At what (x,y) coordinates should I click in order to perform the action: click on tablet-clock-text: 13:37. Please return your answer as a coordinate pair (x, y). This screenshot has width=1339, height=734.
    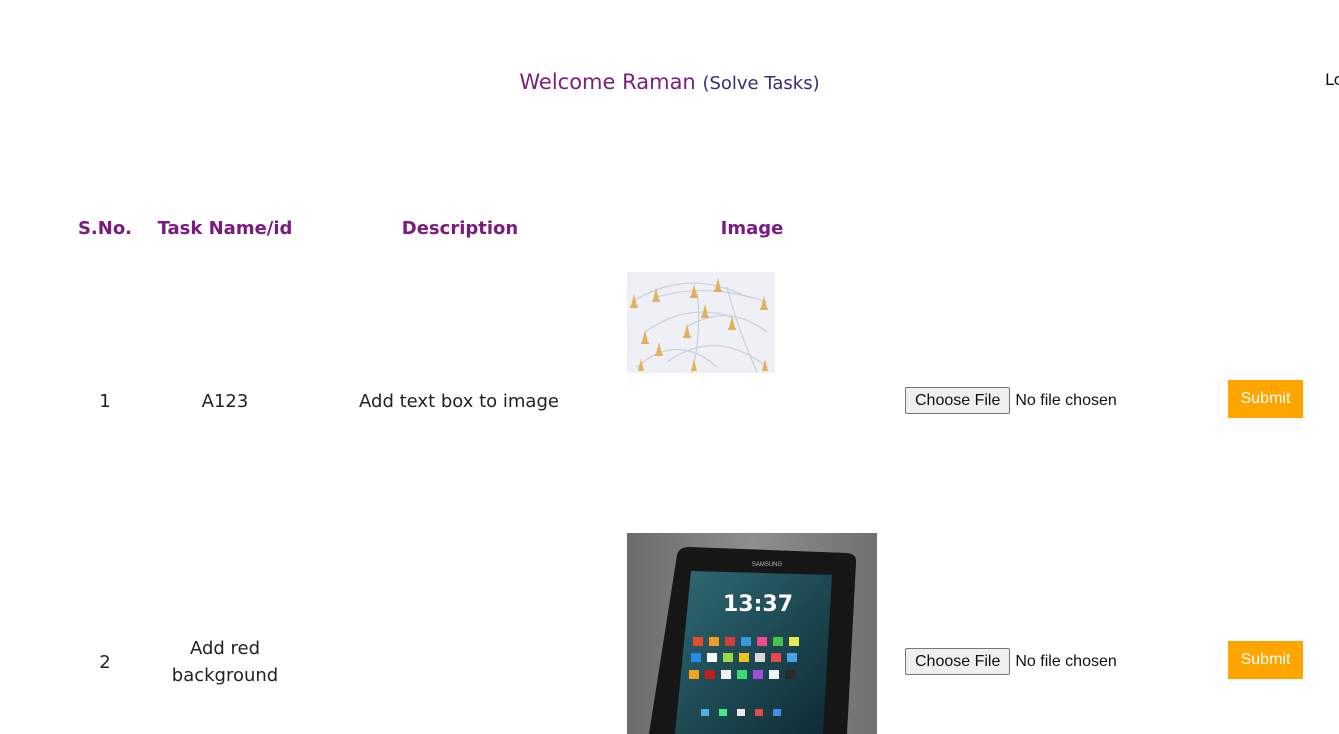
    Looking at the image, I should click on (758, 604).